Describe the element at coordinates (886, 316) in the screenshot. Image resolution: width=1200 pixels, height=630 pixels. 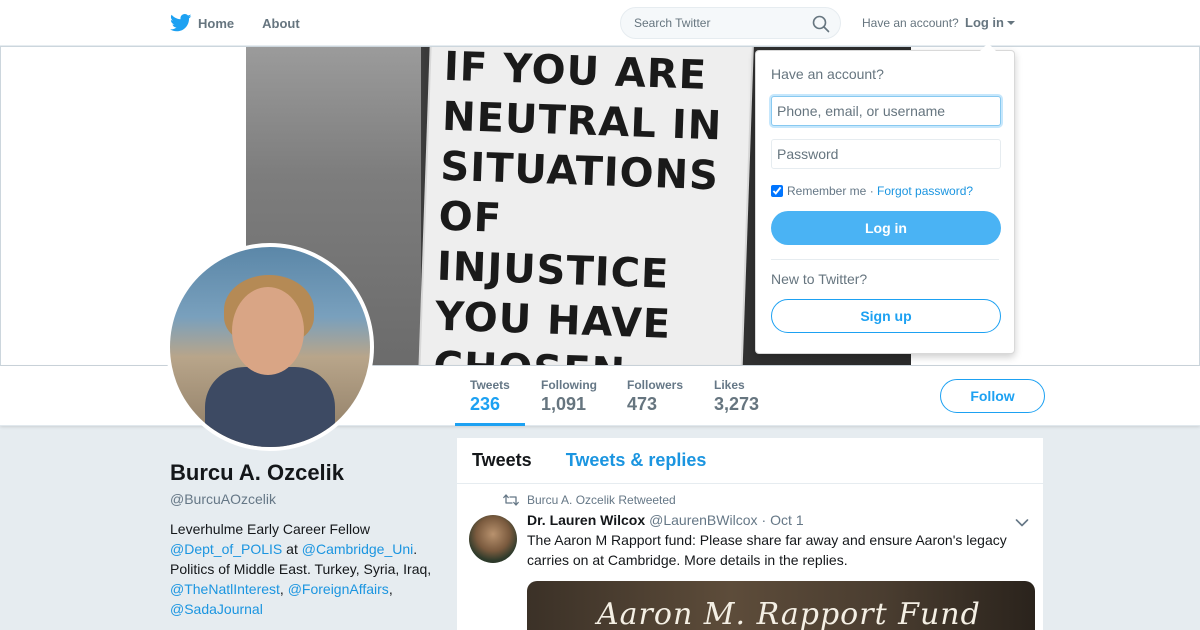
I see `signup-button: Sign up` at that location.